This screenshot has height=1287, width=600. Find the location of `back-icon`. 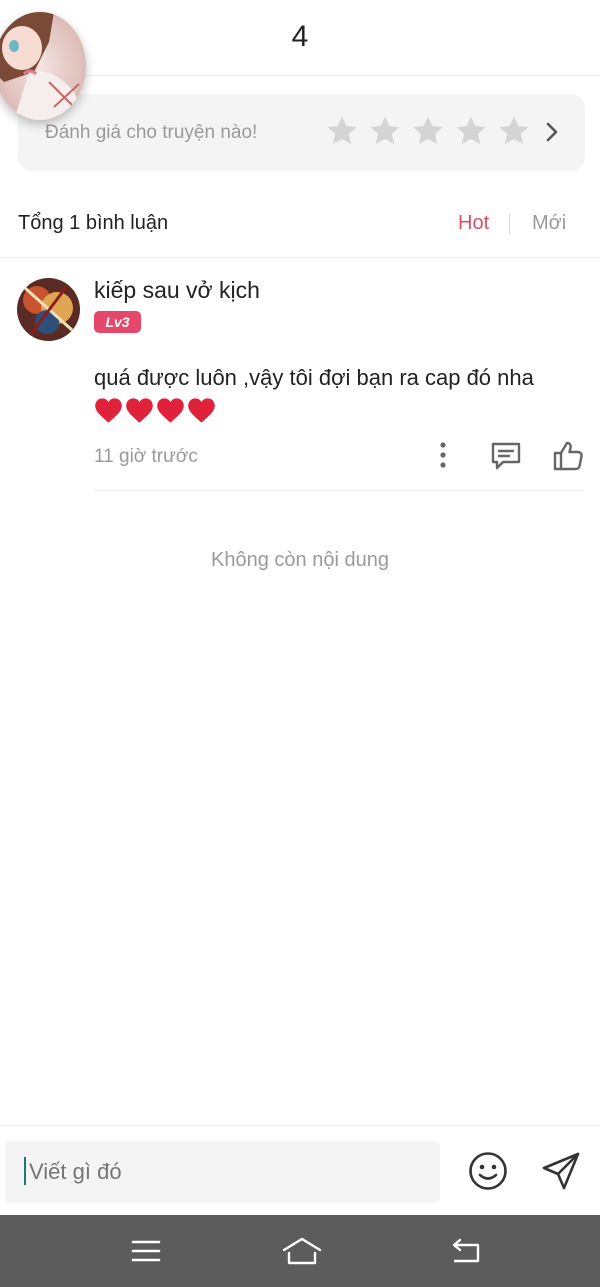

back-icon is located at coordinates (465, 1251).